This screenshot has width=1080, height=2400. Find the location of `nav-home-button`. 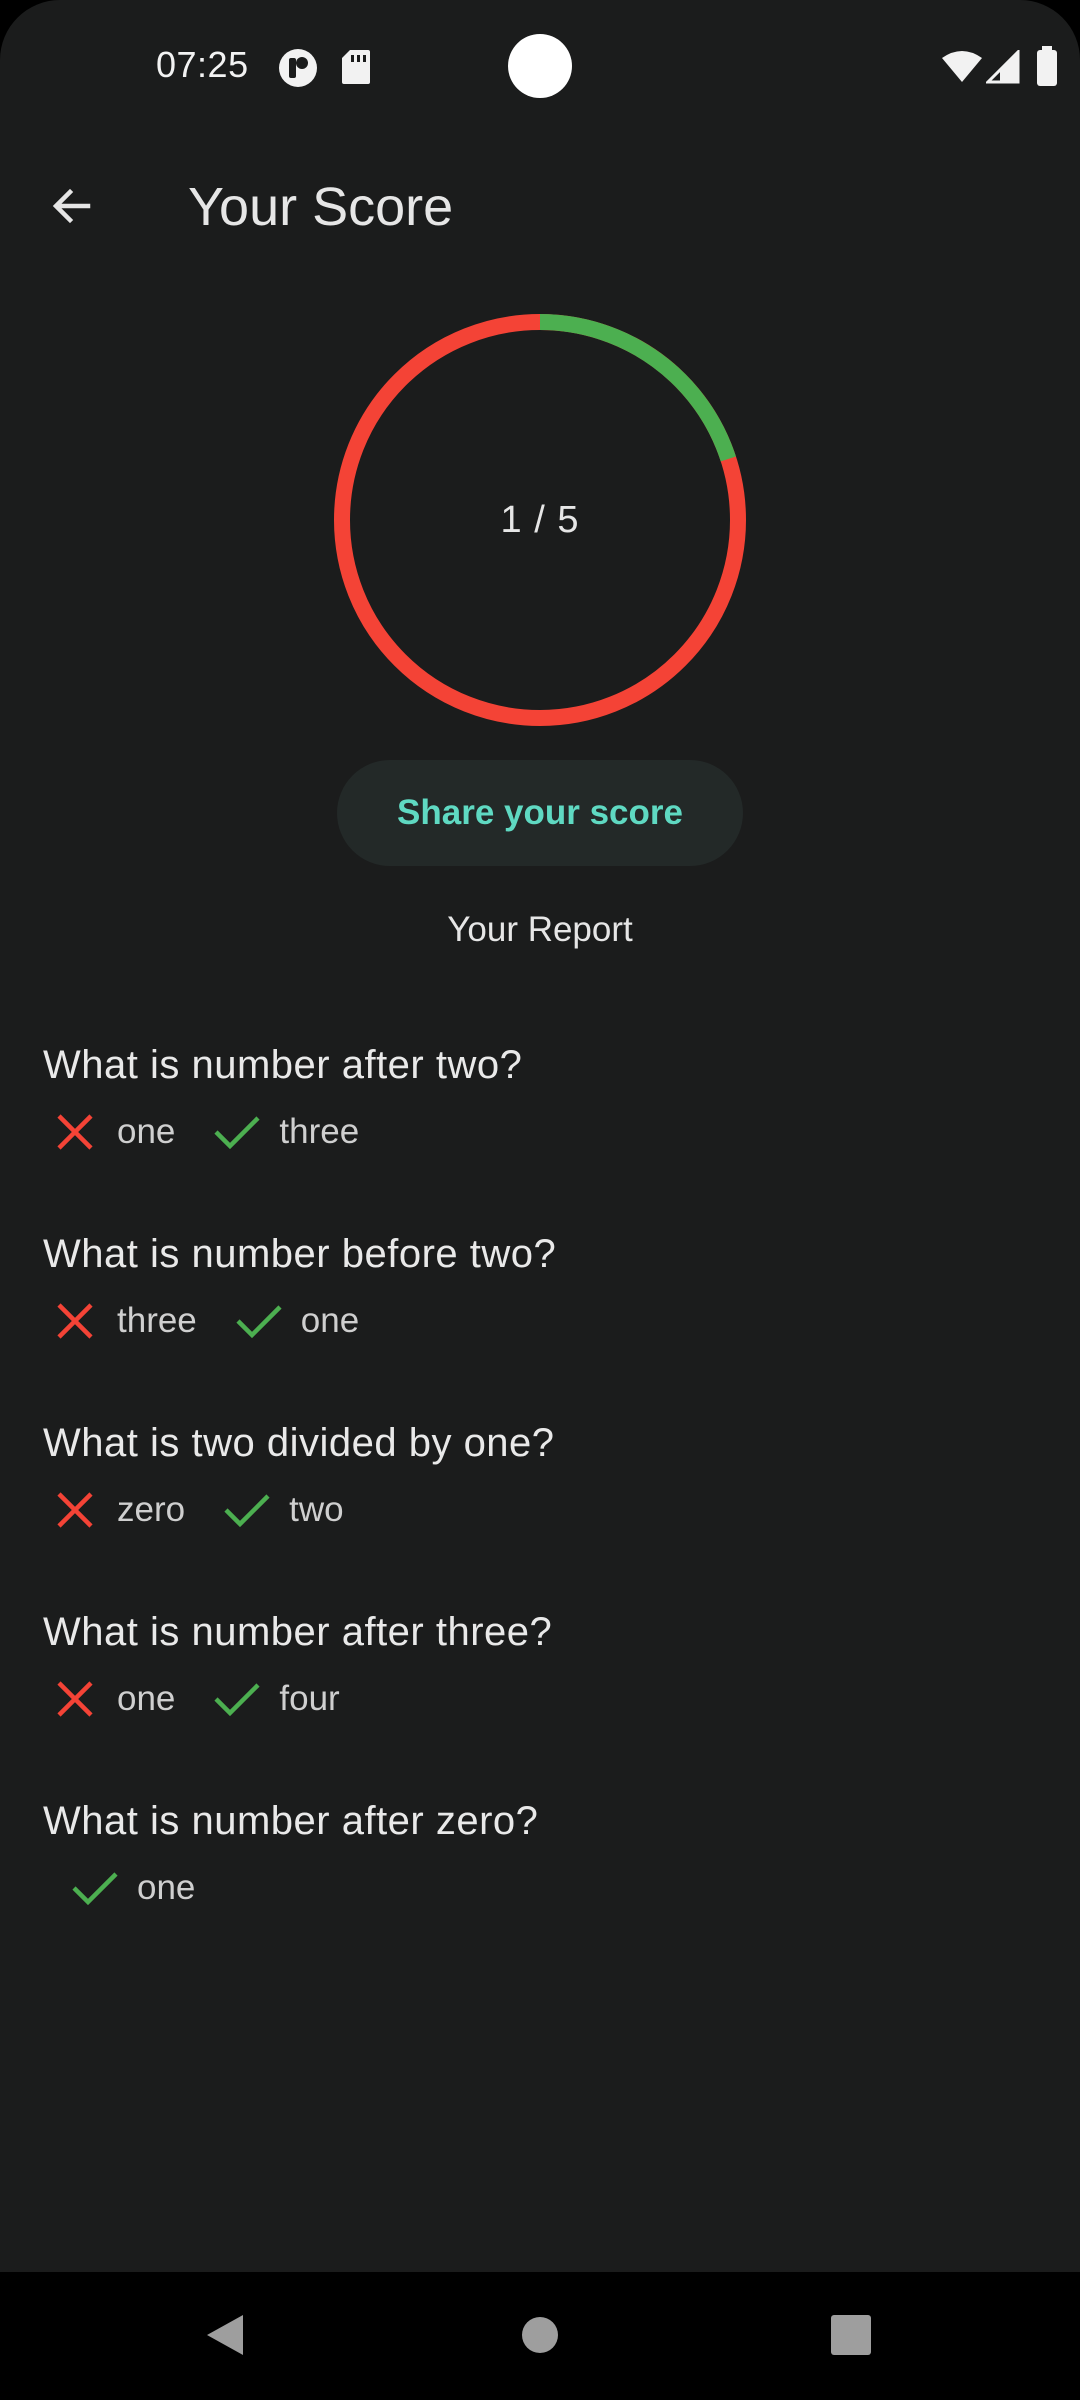

nav-home-button is located at coordinates (540, 2337).